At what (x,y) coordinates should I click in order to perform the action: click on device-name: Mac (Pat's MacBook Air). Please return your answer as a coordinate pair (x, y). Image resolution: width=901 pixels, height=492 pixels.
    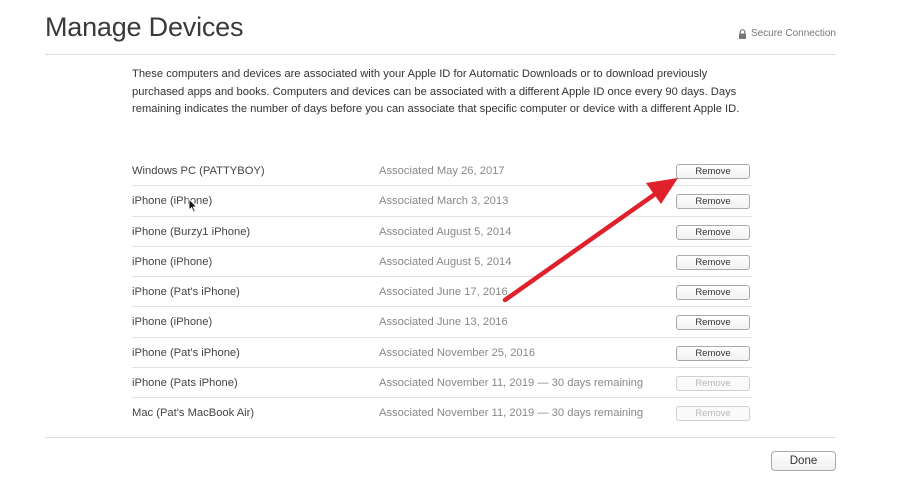
    Looking at the image, I should click on (193, 413).